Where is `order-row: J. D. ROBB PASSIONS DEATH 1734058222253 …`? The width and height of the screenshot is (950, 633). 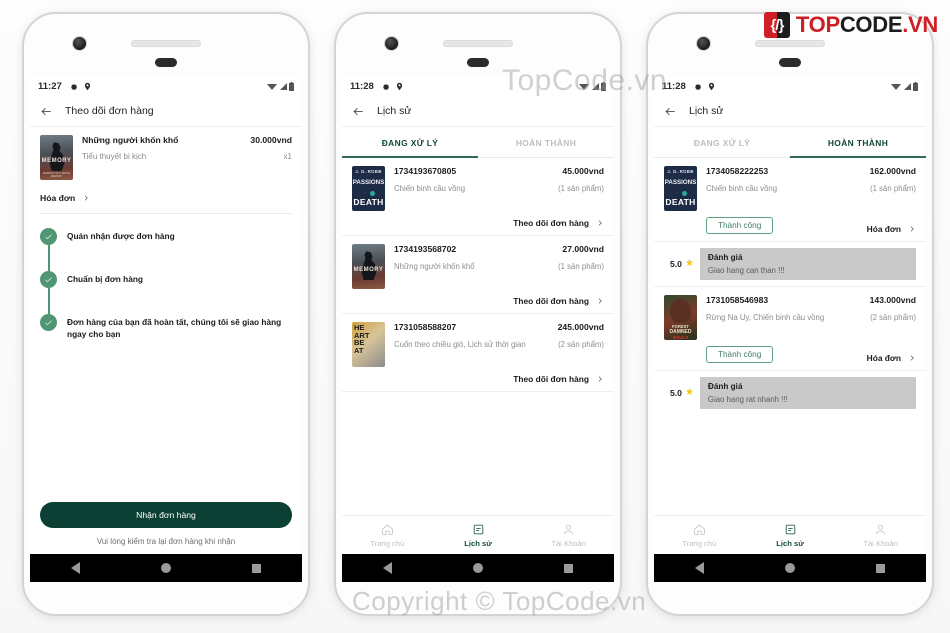 order-row: J. D. ROBB PASSIONS DEATH 1734058222253 … is located at coordinates (790, 200).